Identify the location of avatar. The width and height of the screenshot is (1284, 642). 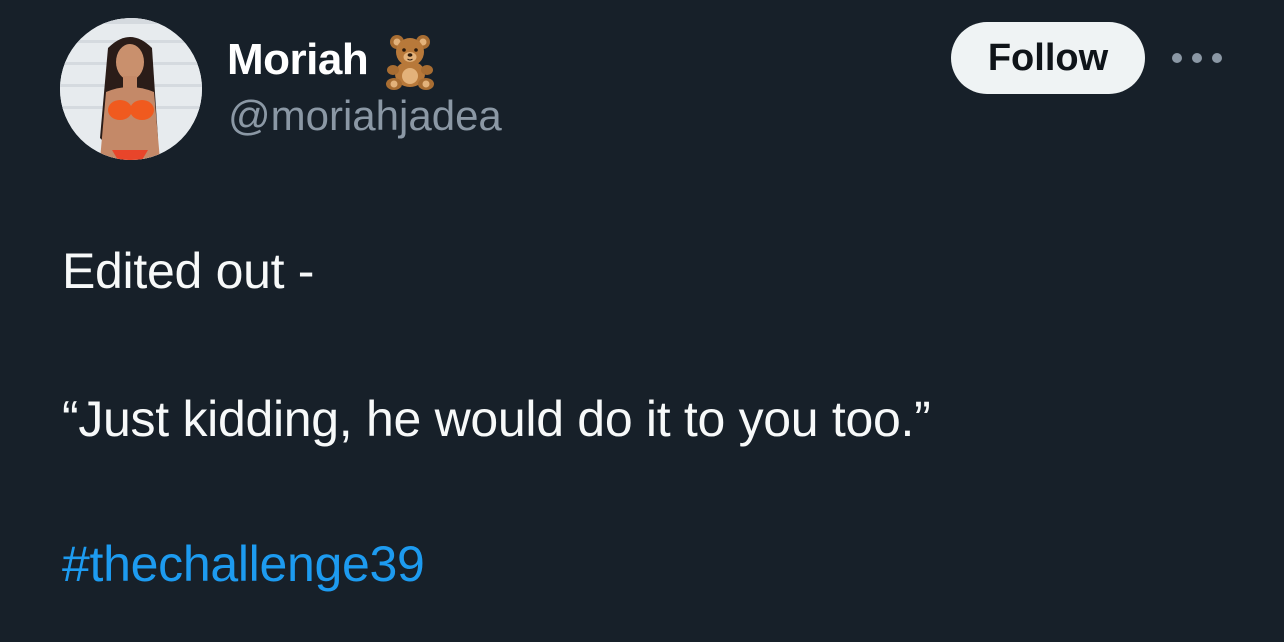
(131, 89).